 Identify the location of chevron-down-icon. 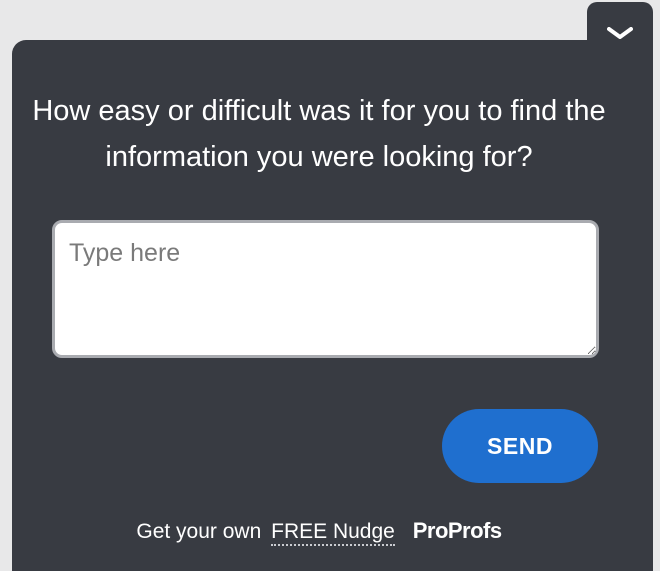
(620, 33).